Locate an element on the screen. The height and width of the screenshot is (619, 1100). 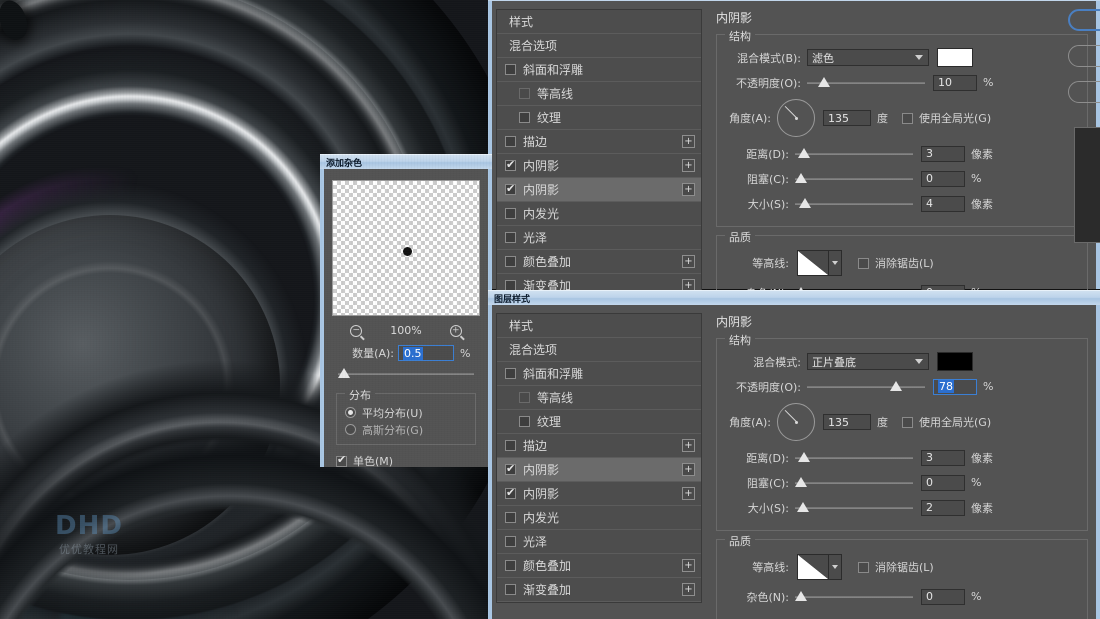
use-global-light-checkbox is located at coordinates (907, 422).